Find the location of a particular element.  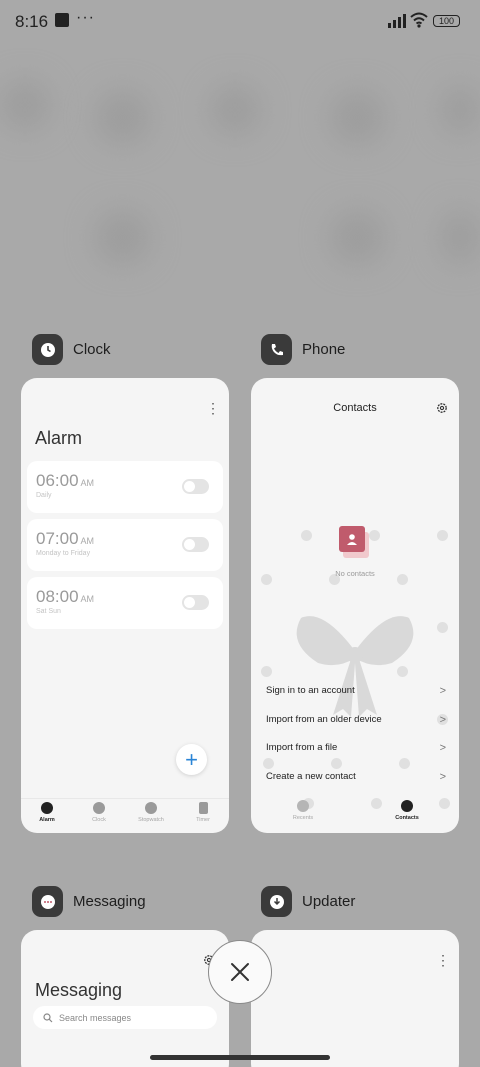

app-name: Messaging is located at coordinates (109, 901).